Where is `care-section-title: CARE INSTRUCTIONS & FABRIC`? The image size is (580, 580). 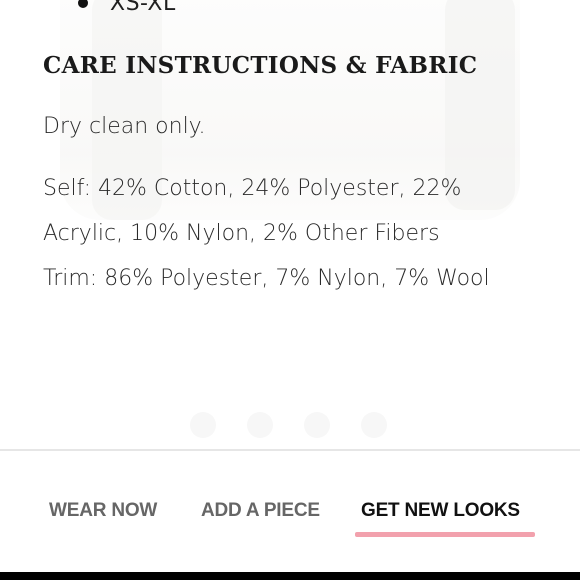
care-section-title: CARE INSTRUCTIONS & FABRIC is located at coordinates (260, 65).